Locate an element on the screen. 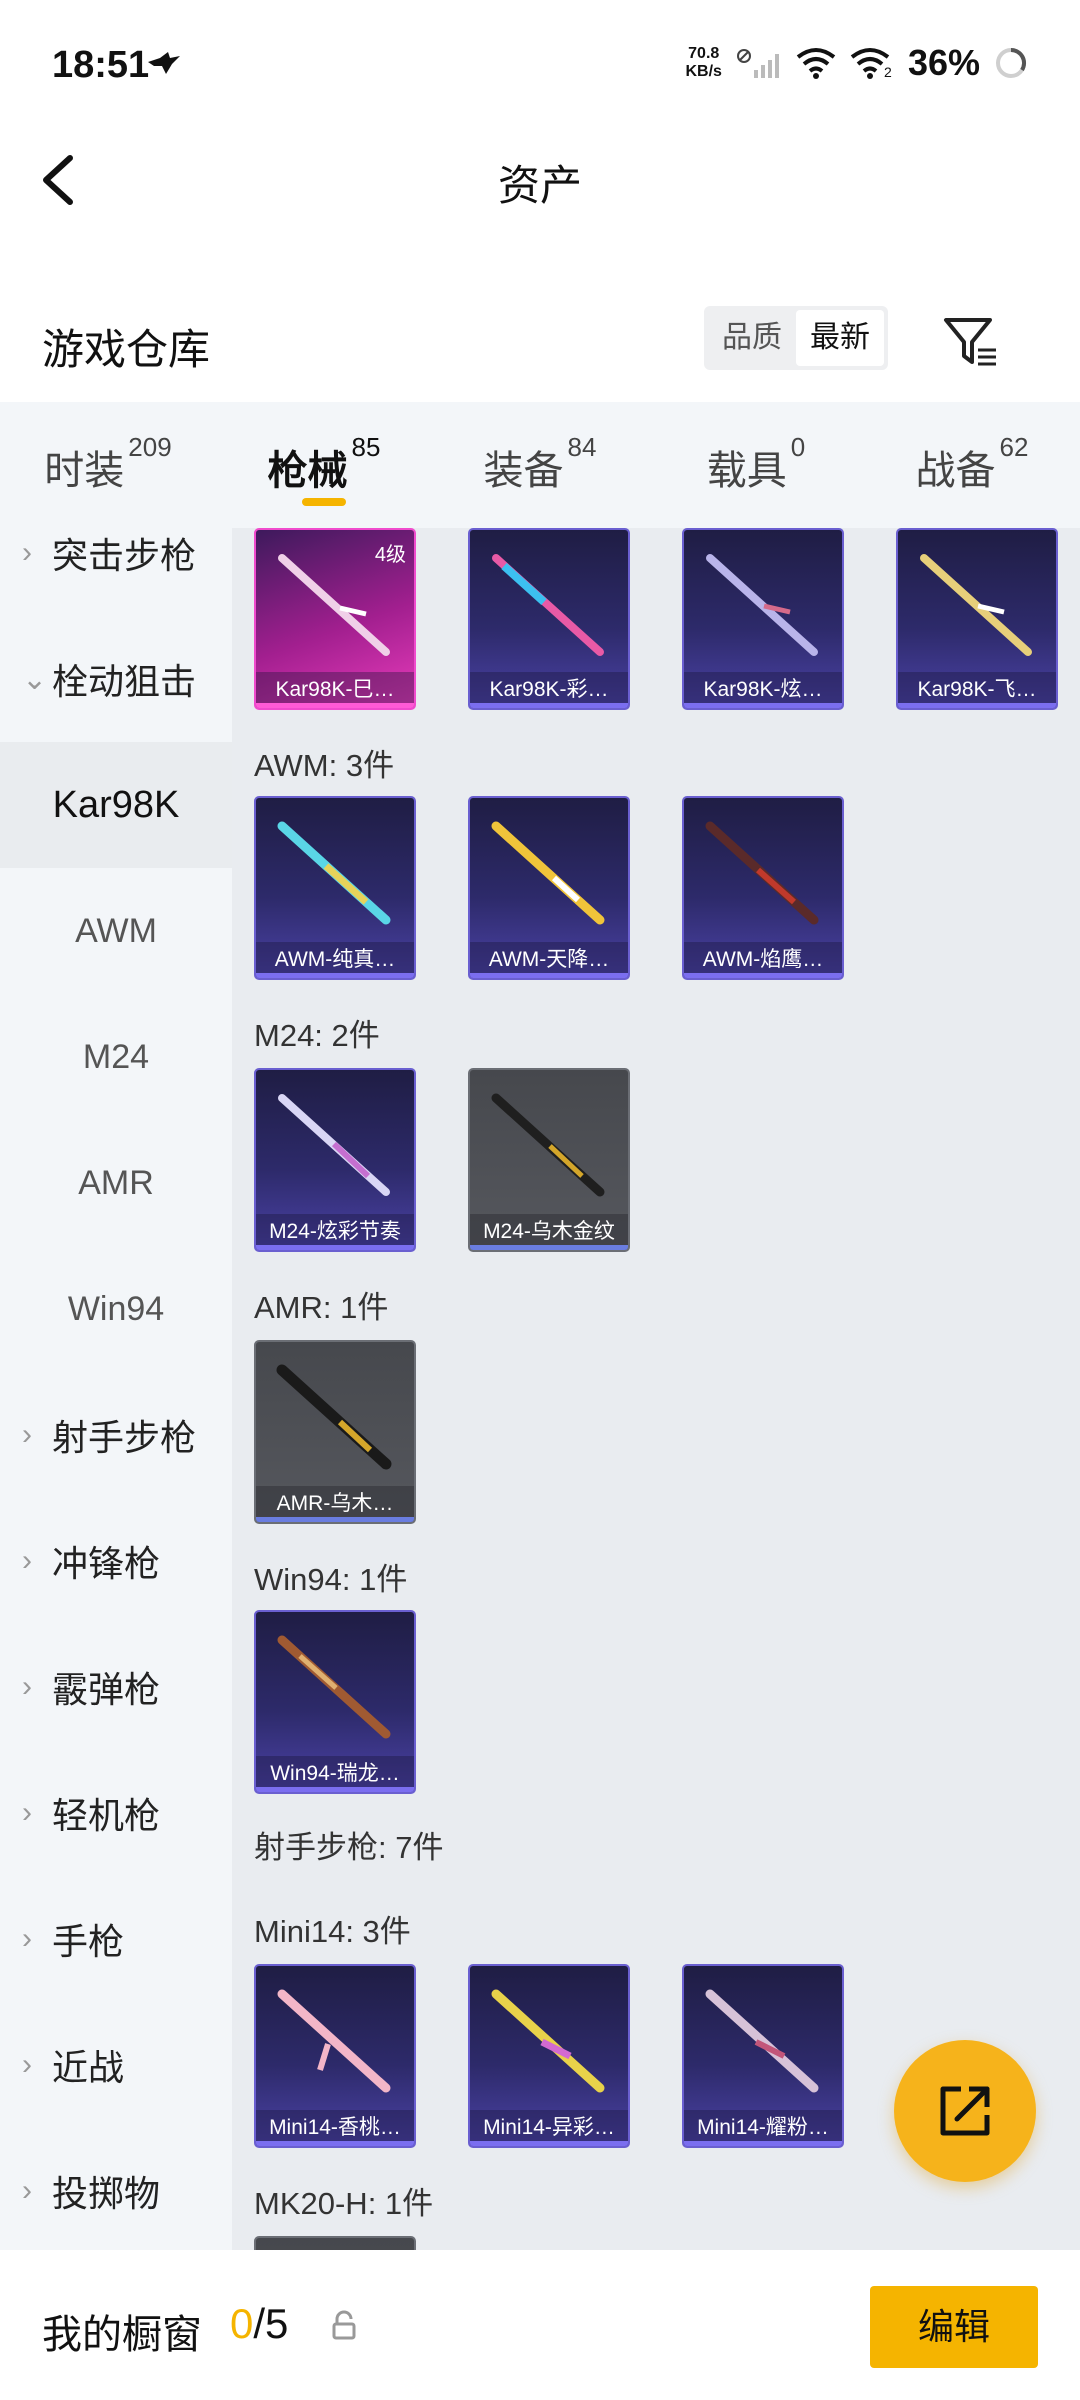  sort-quality-button: 品质 is located at coordinates (752, 338).